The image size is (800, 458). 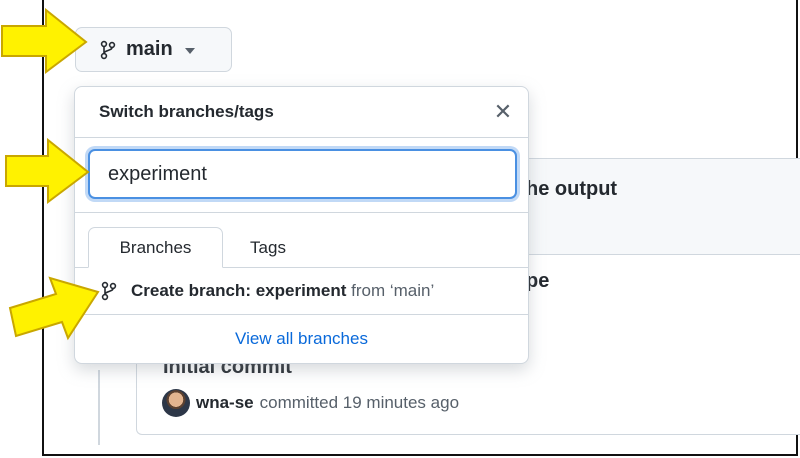 I want to click on create-branch-label: Create branch: experiment, so click(x=239, y=290).